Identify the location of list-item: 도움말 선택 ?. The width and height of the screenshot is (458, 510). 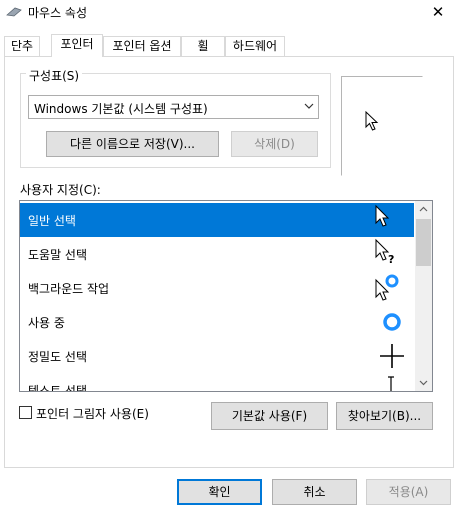
(217, 254).